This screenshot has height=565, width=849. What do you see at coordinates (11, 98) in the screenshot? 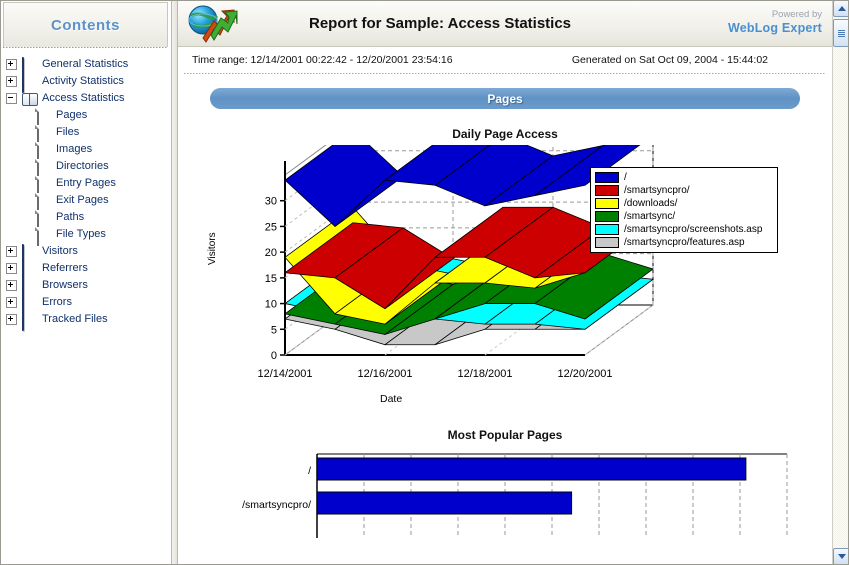
I see `collapse-toggle-icon` at bounding box center [11, 98].